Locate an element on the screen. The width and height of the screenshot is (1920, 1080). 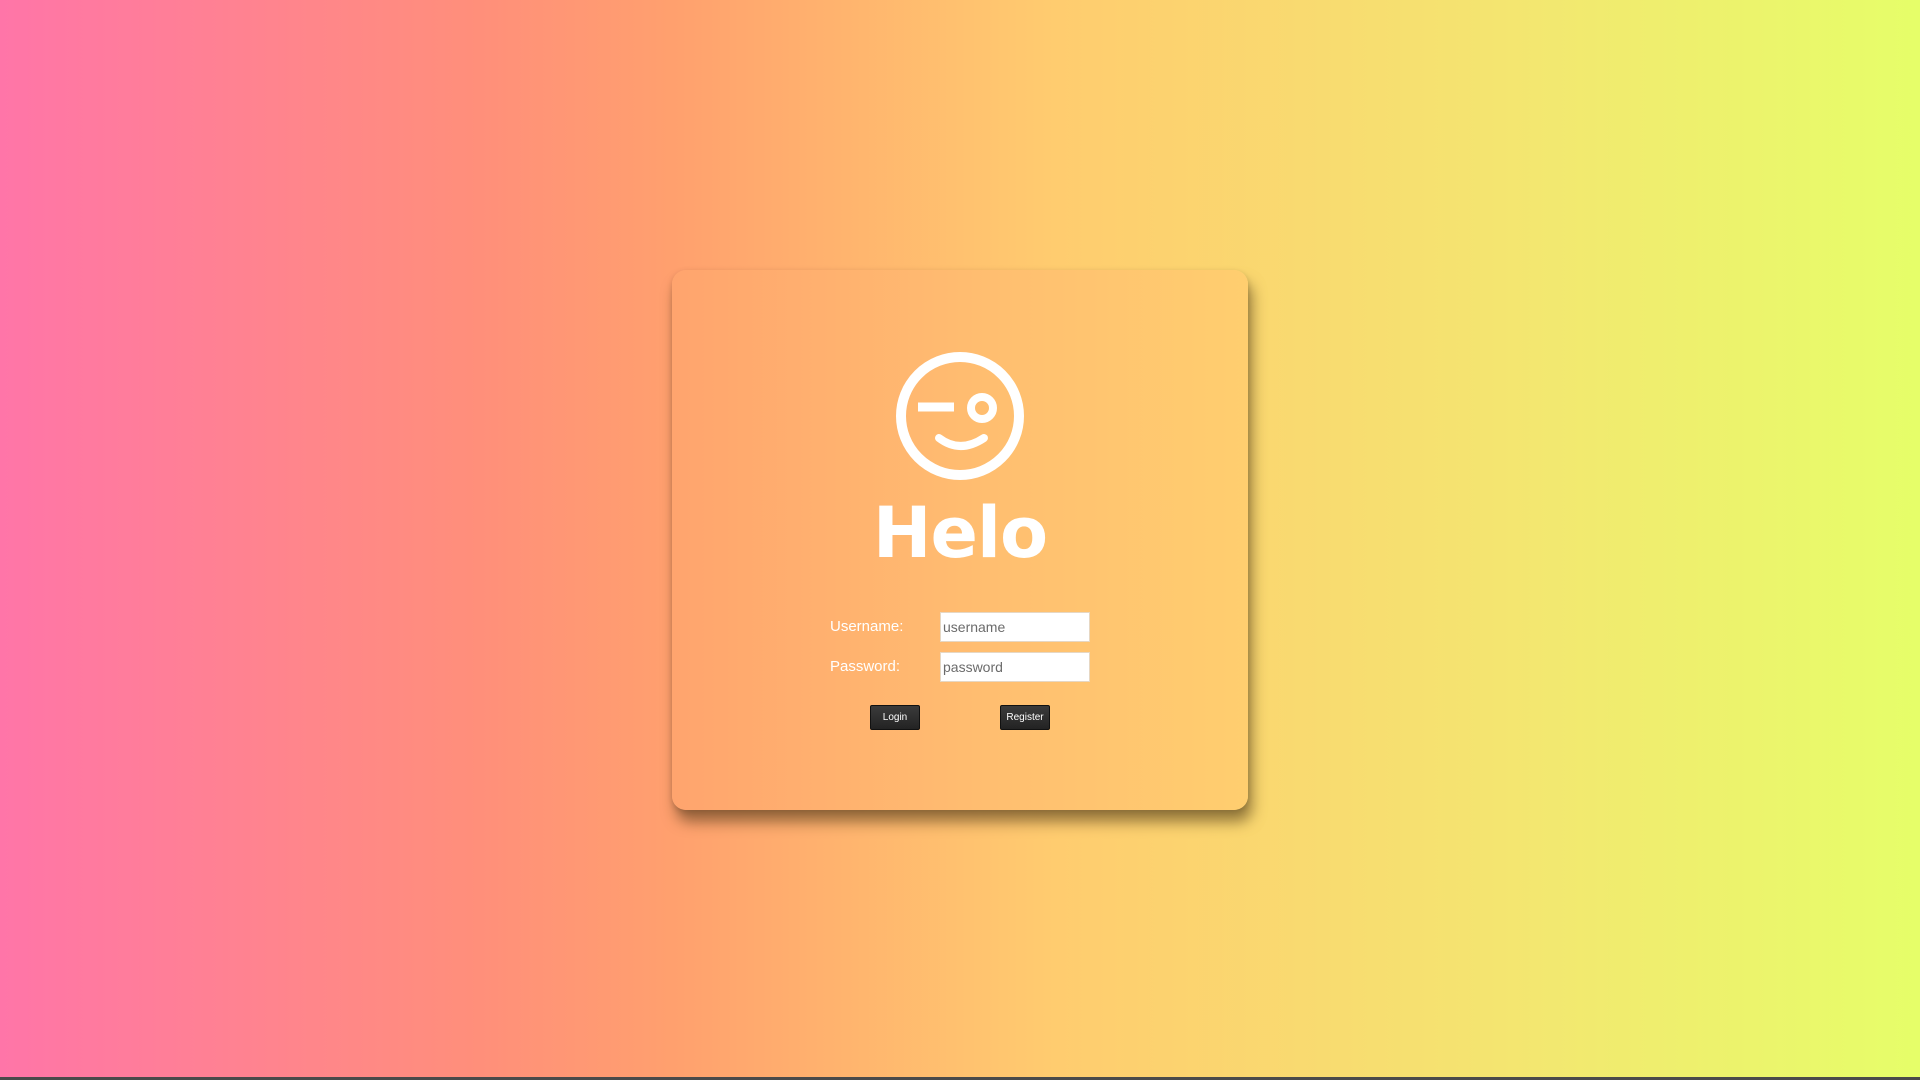
login-button: Login is located at coordinates (895, 717).